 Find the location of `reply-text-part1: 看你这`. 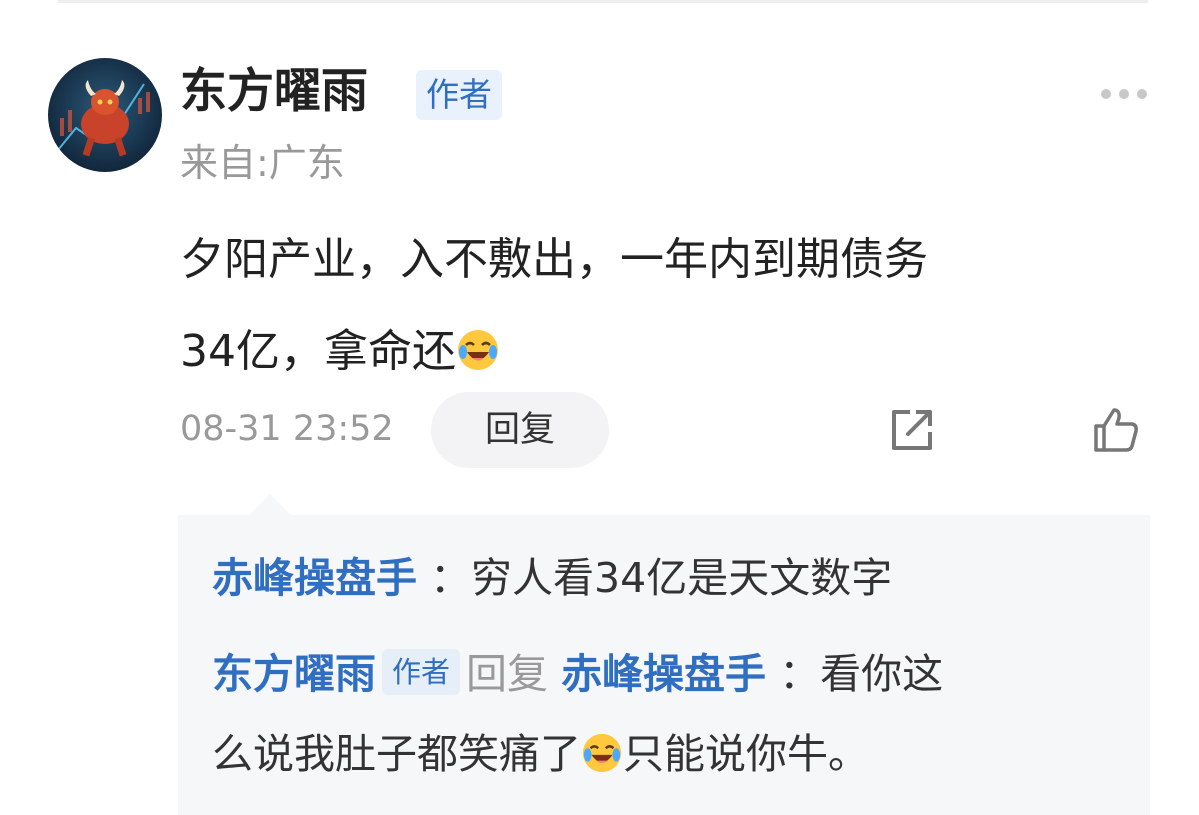

reply-text-part1: 看你这 is located at coordinates (882, 674).